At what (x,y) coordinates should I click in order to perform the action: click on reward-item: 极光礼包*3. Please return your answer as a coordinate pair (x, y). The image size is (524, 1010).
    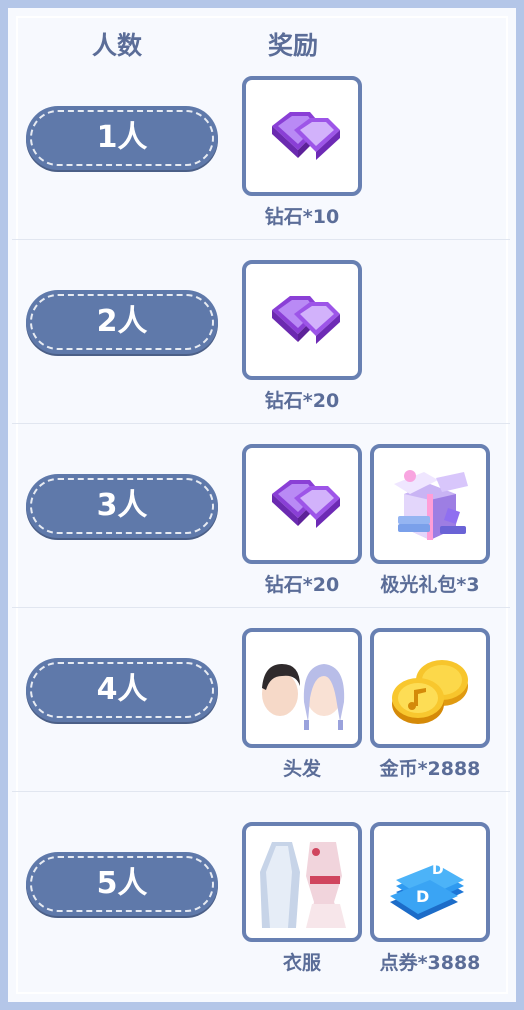
    Looking at the image, I should click on (430, 520).